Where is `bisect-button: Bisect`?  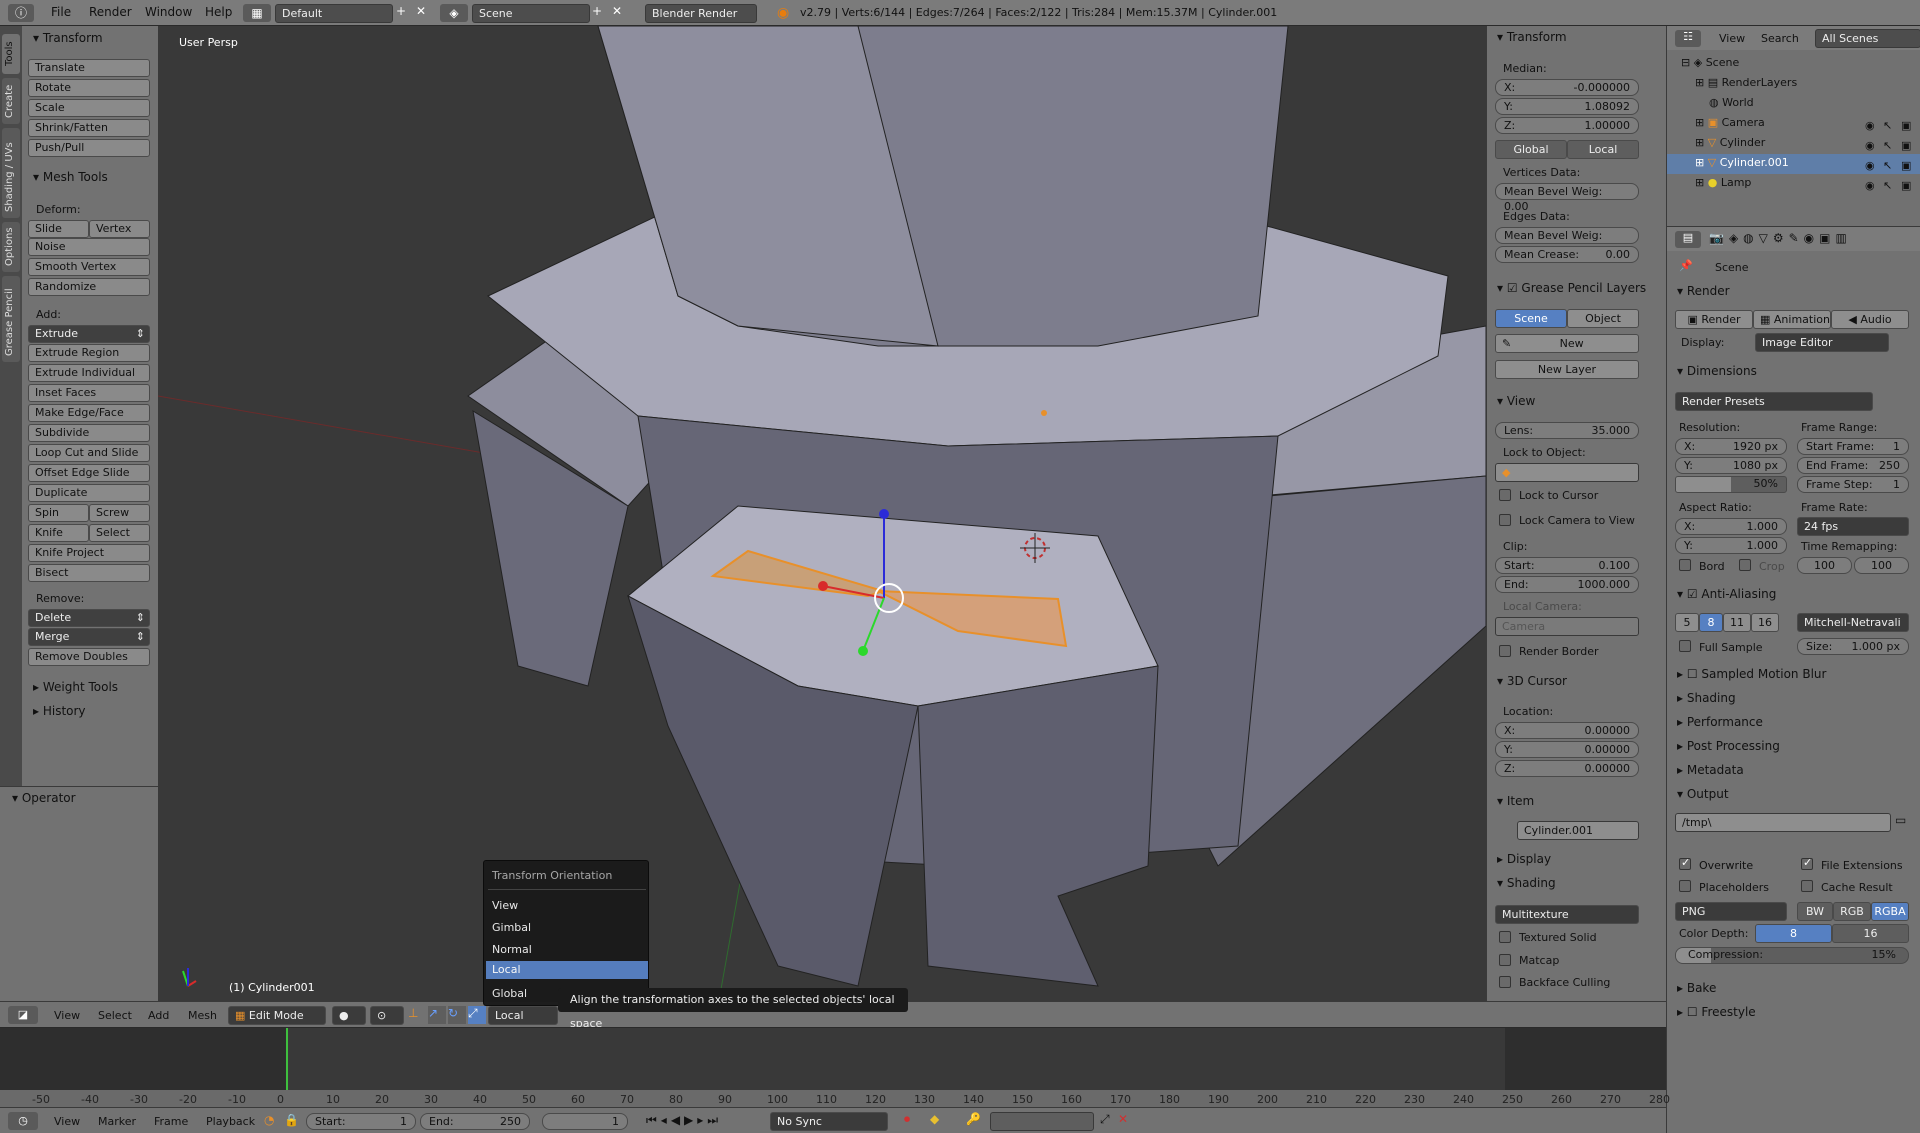 bisect-button: Bisect is located at coordinates (89, 573).